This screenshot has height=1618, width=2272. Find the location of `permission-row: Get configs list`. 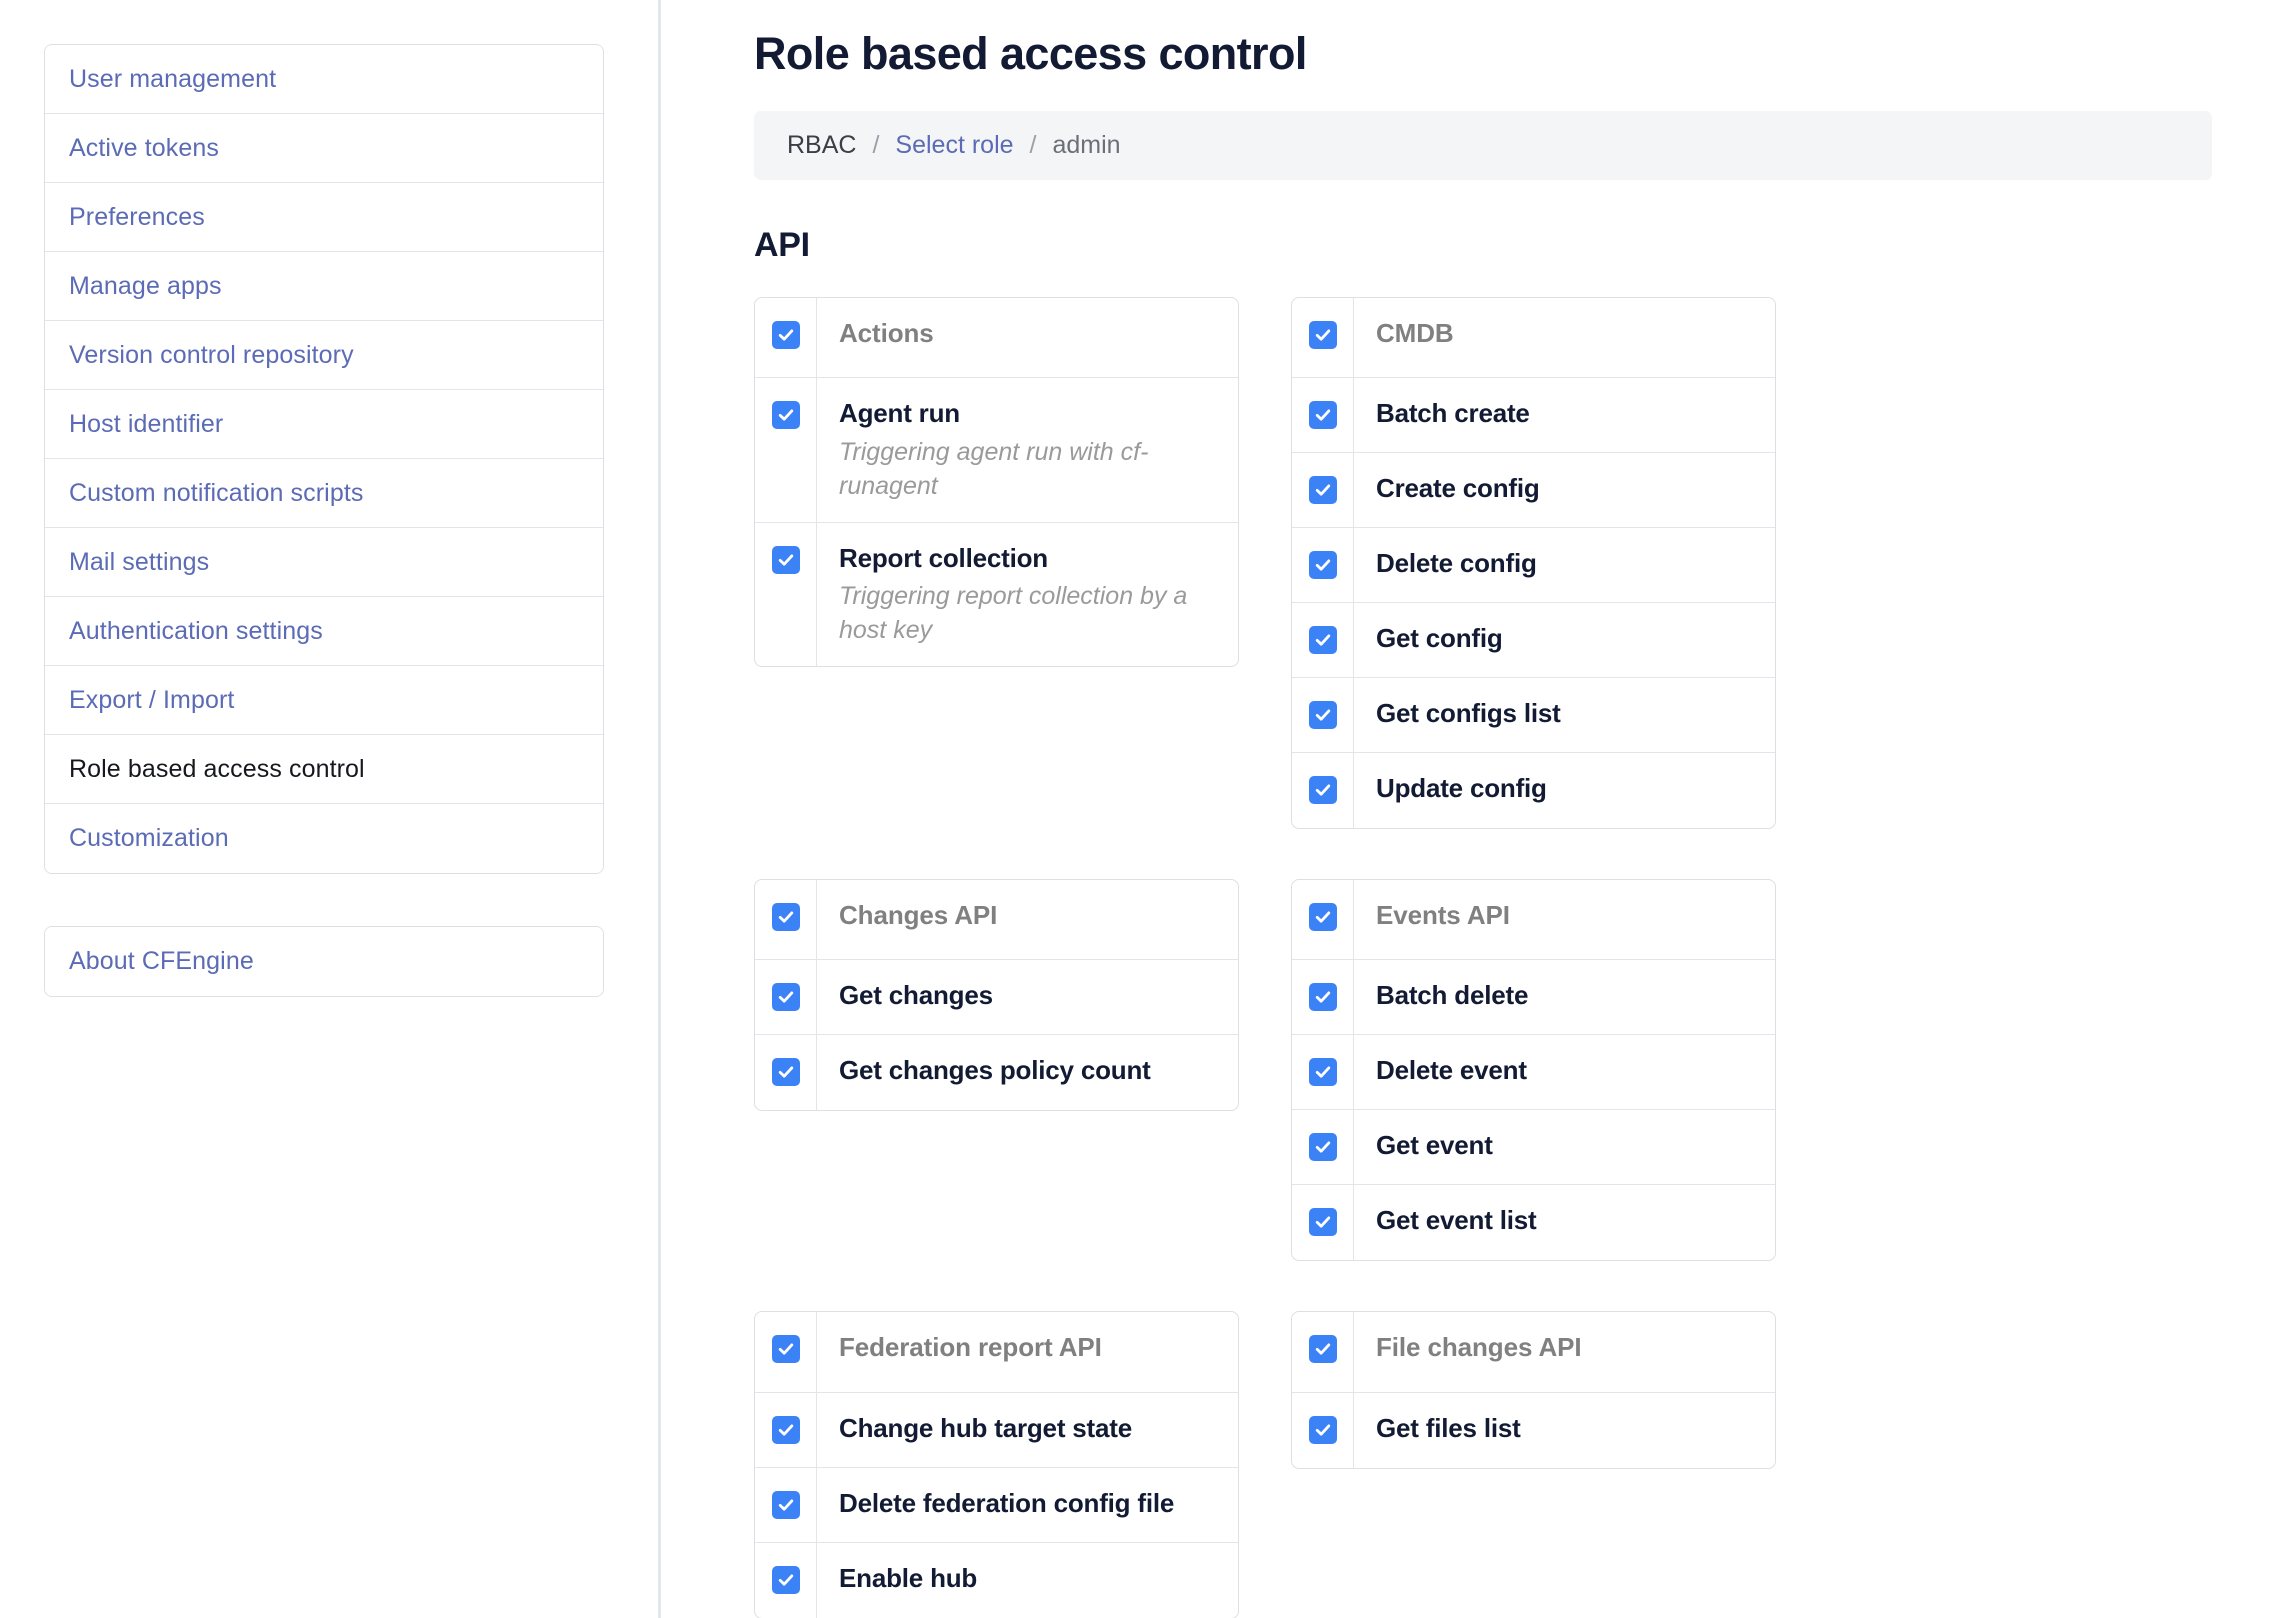

permission-row: Get configs list is located at coordinates (1533, 716).